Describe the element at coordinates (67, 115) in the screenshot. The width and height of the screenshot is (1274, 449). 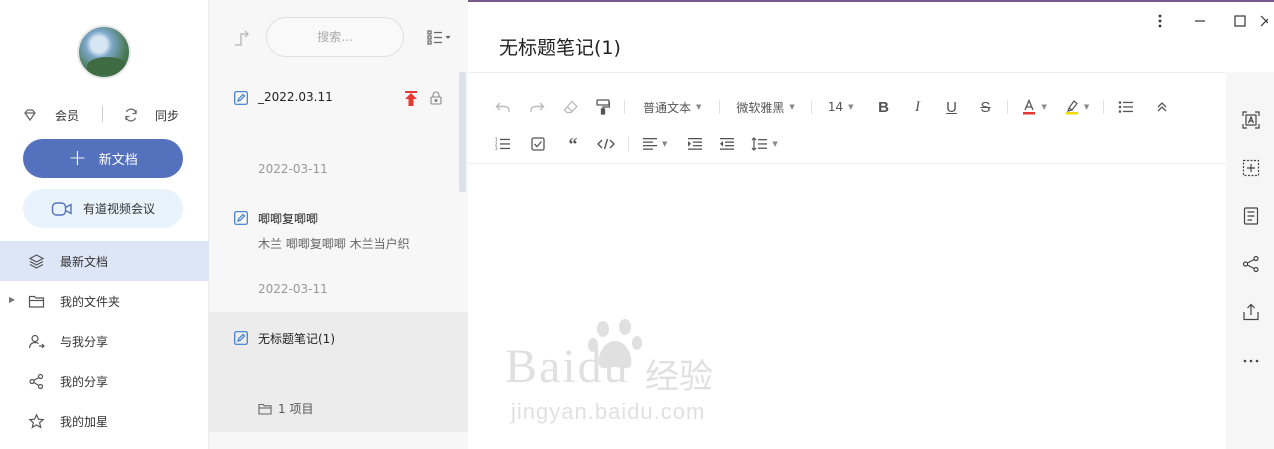
I see `vip-label: 会员` at that location.